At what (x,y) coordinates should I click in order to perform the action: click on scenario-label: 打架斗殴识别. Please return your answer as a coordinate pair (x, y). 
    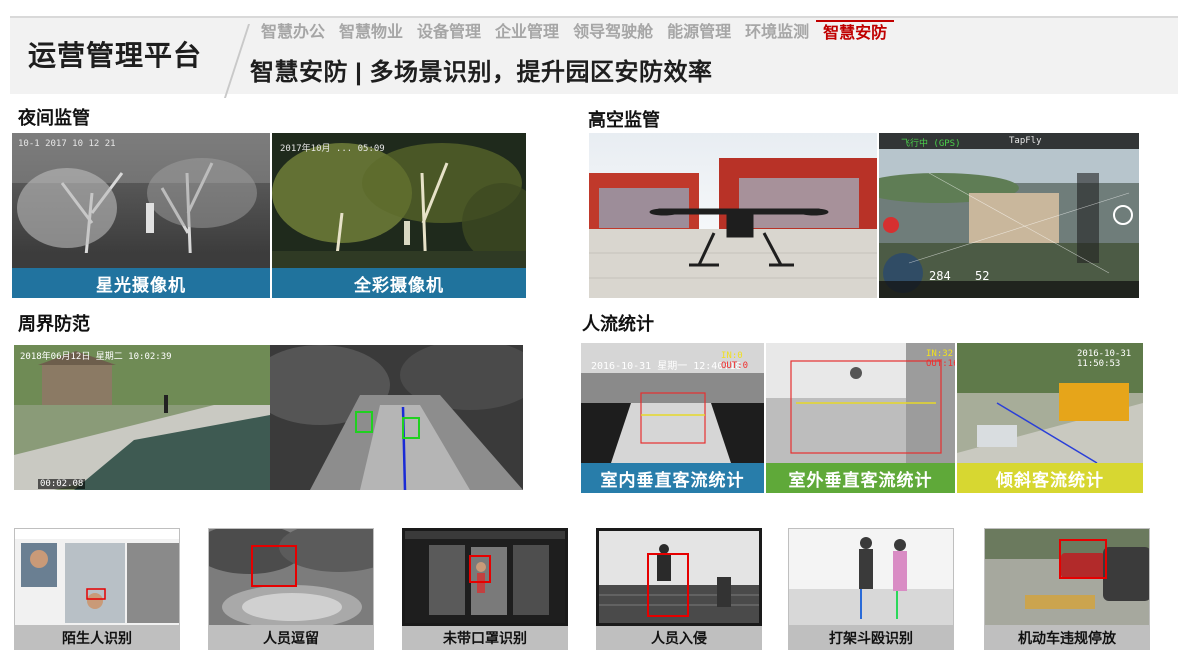
    Looking at the image, I should click on (871, 638).